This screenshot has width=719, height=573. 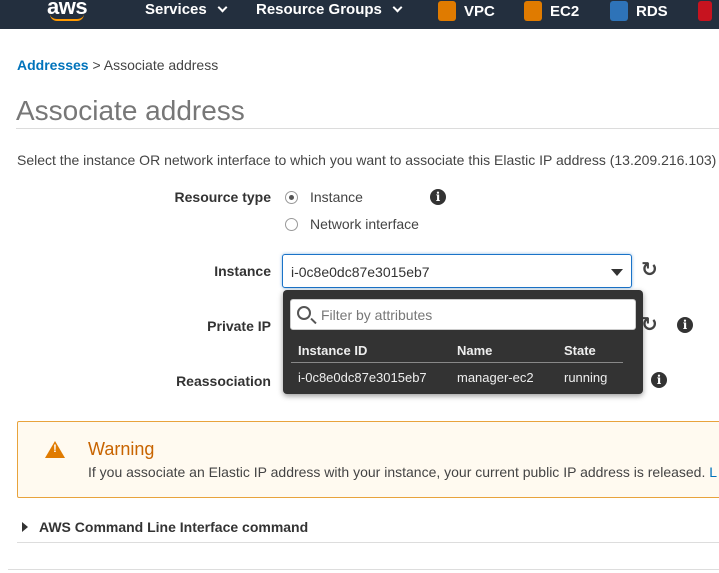 What do you see at coordinates (713, 472) in the screenshot?
I see `warning-learn-more-link: L` at bounding box center [713, 472].